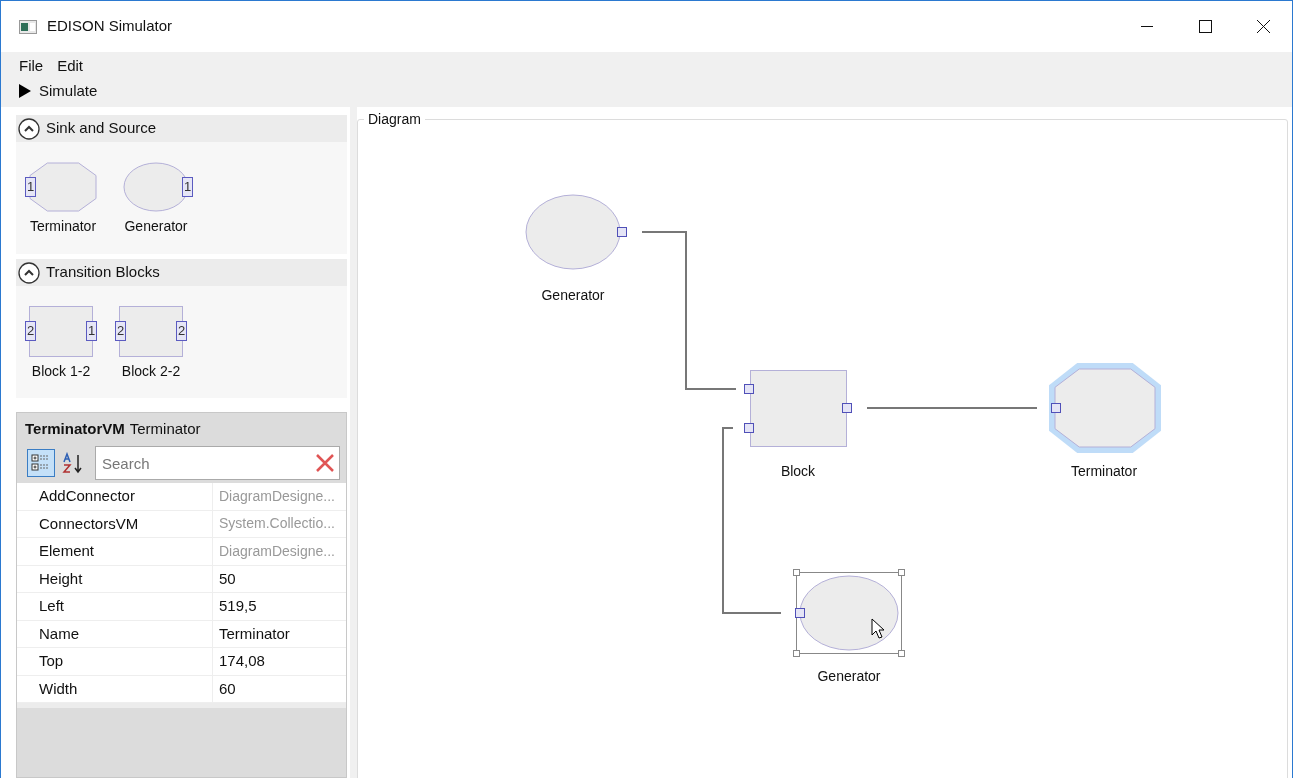  What do you see at coordinates (75, 428) in the screenshot?
I see `object-type: TerminatorVM` at bounding box center [75, 428].